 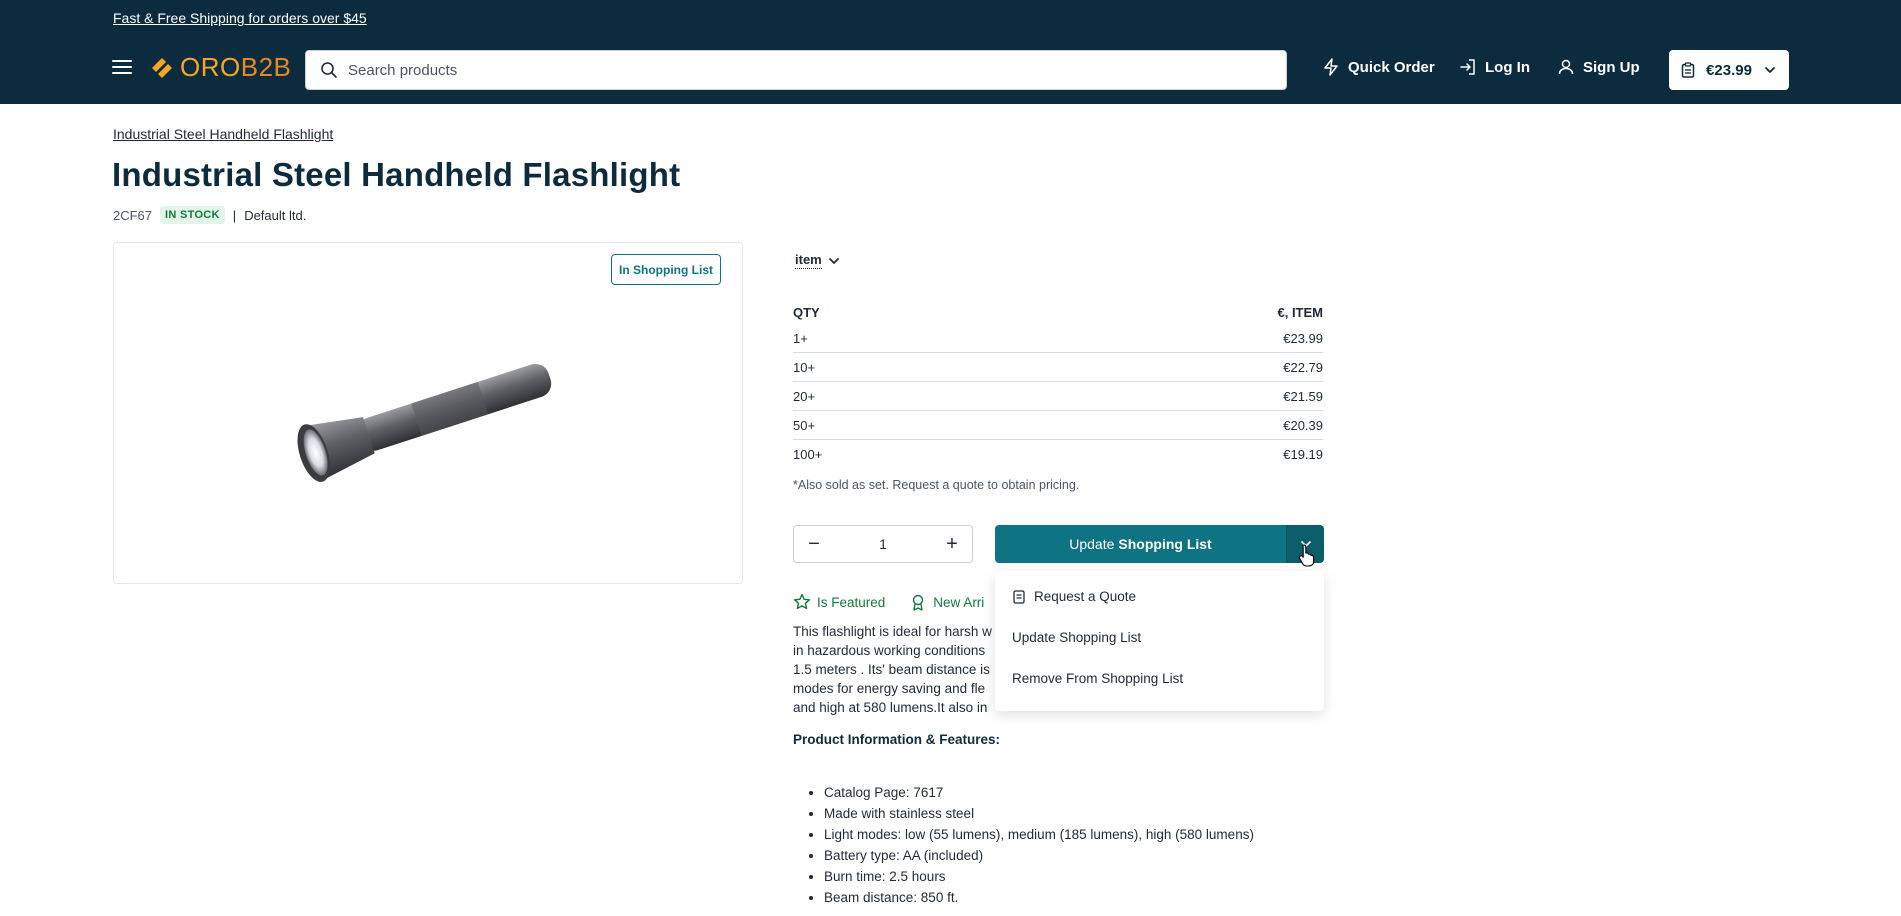 I want to click on document-icon, so click(x=1019, y=596).